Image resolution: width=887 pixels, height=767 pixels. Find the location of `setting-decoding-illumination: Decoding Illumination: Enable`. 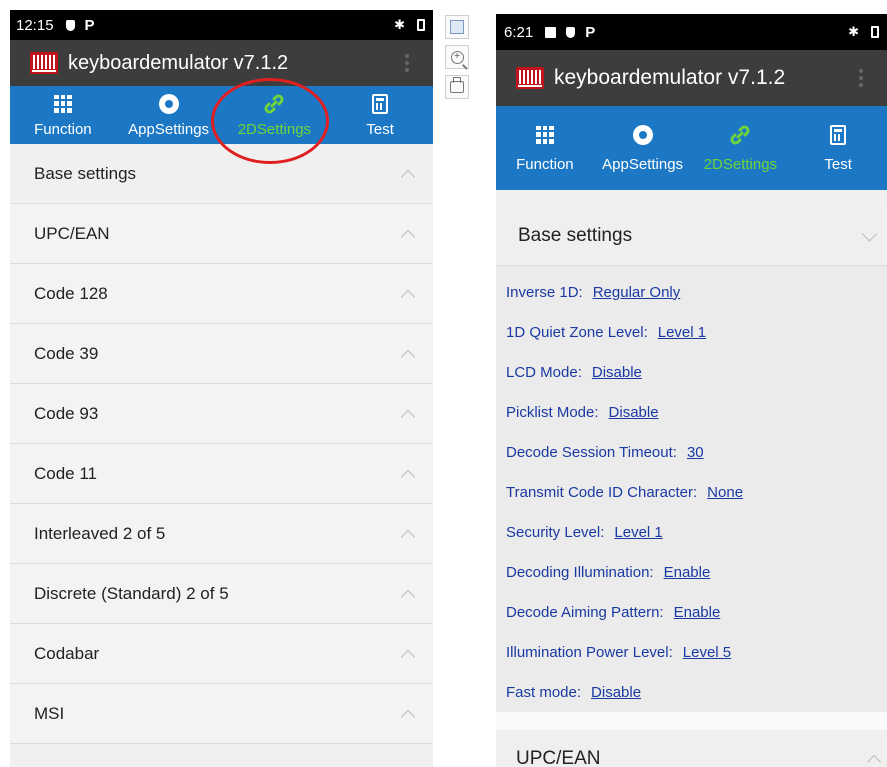

setting-decoding-illumination: Decoding Illumination: Enable is located at coordinates (608, 572).